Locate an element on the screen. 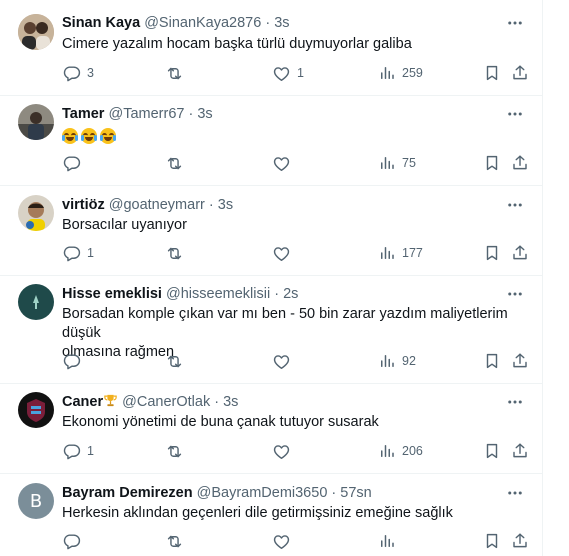 This screenshot has height=556, width=569. timestamp: 2s is located at coordinates (290, 294).